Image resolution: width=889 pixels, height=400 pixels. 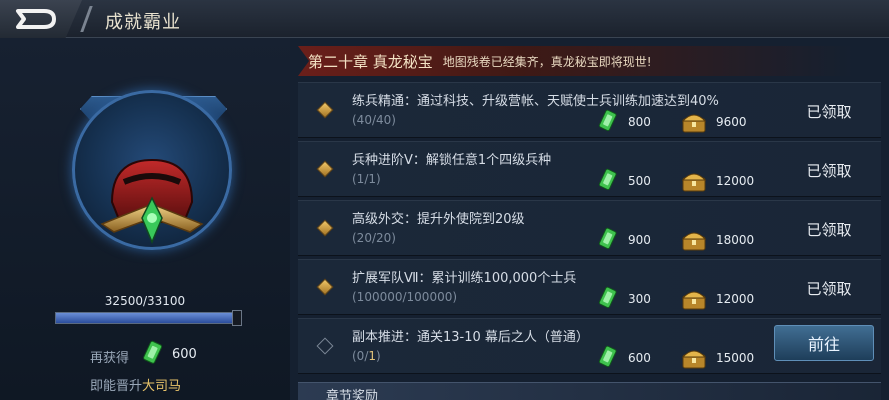 What do you see at coordinates (110, 358) in the screenshot?
I see `regain-label: 再获得` at bounding box center [110, 358].